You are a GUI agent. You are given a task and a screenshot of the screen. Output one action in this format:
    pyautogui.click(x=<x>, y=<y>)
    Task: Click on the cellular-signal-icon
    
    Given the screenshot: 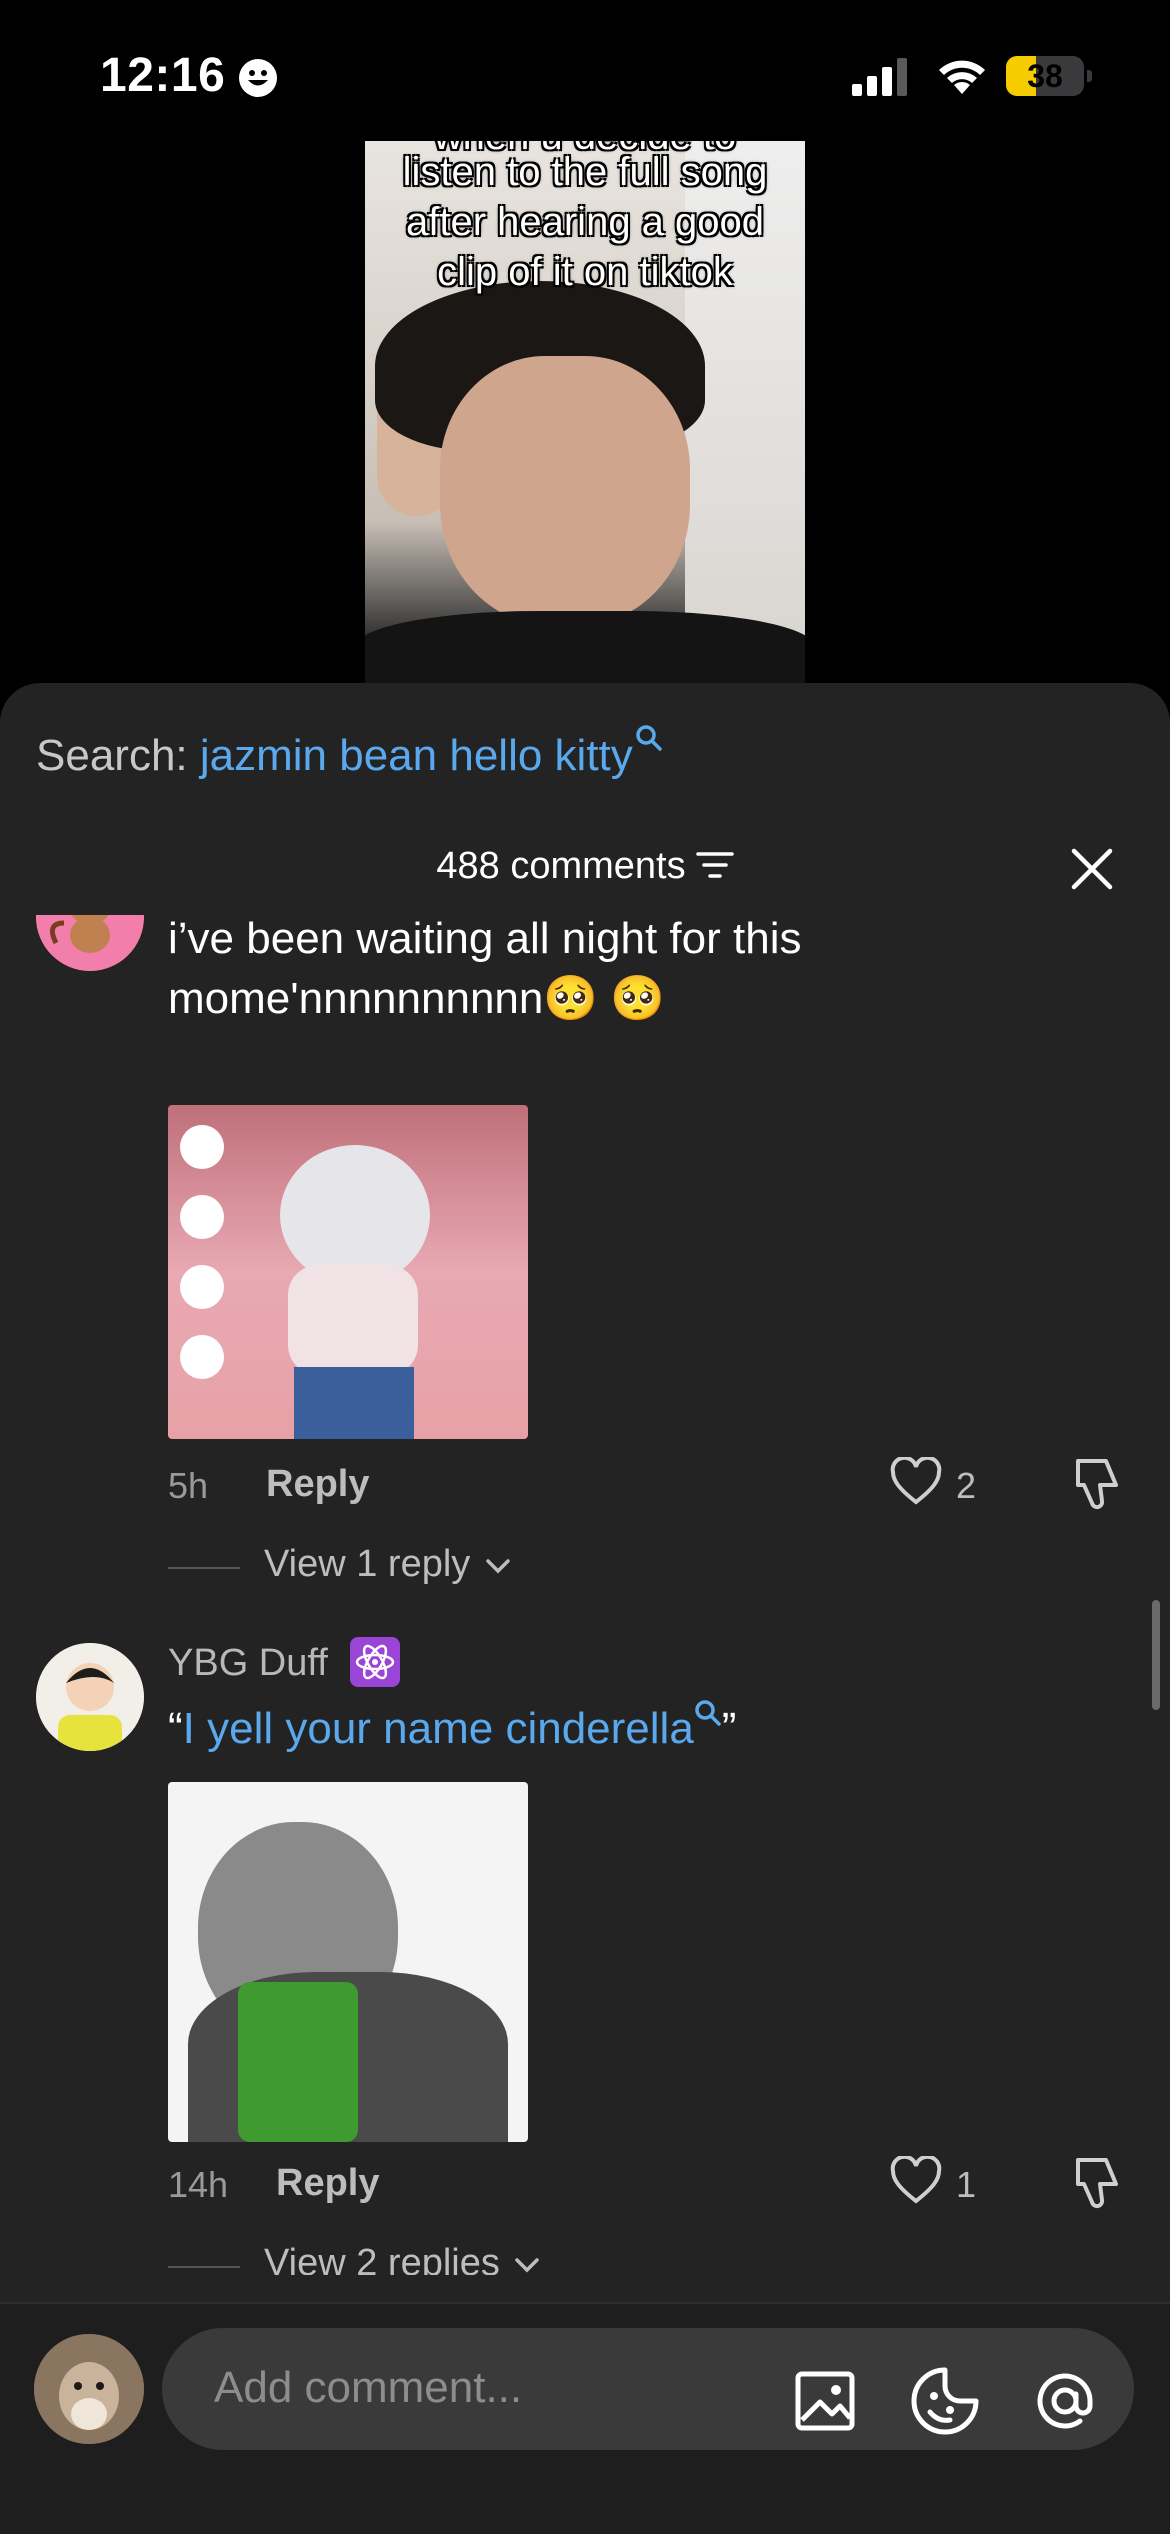 What is the action you would take?
    pyautogui.click(x=879, y=77)
    